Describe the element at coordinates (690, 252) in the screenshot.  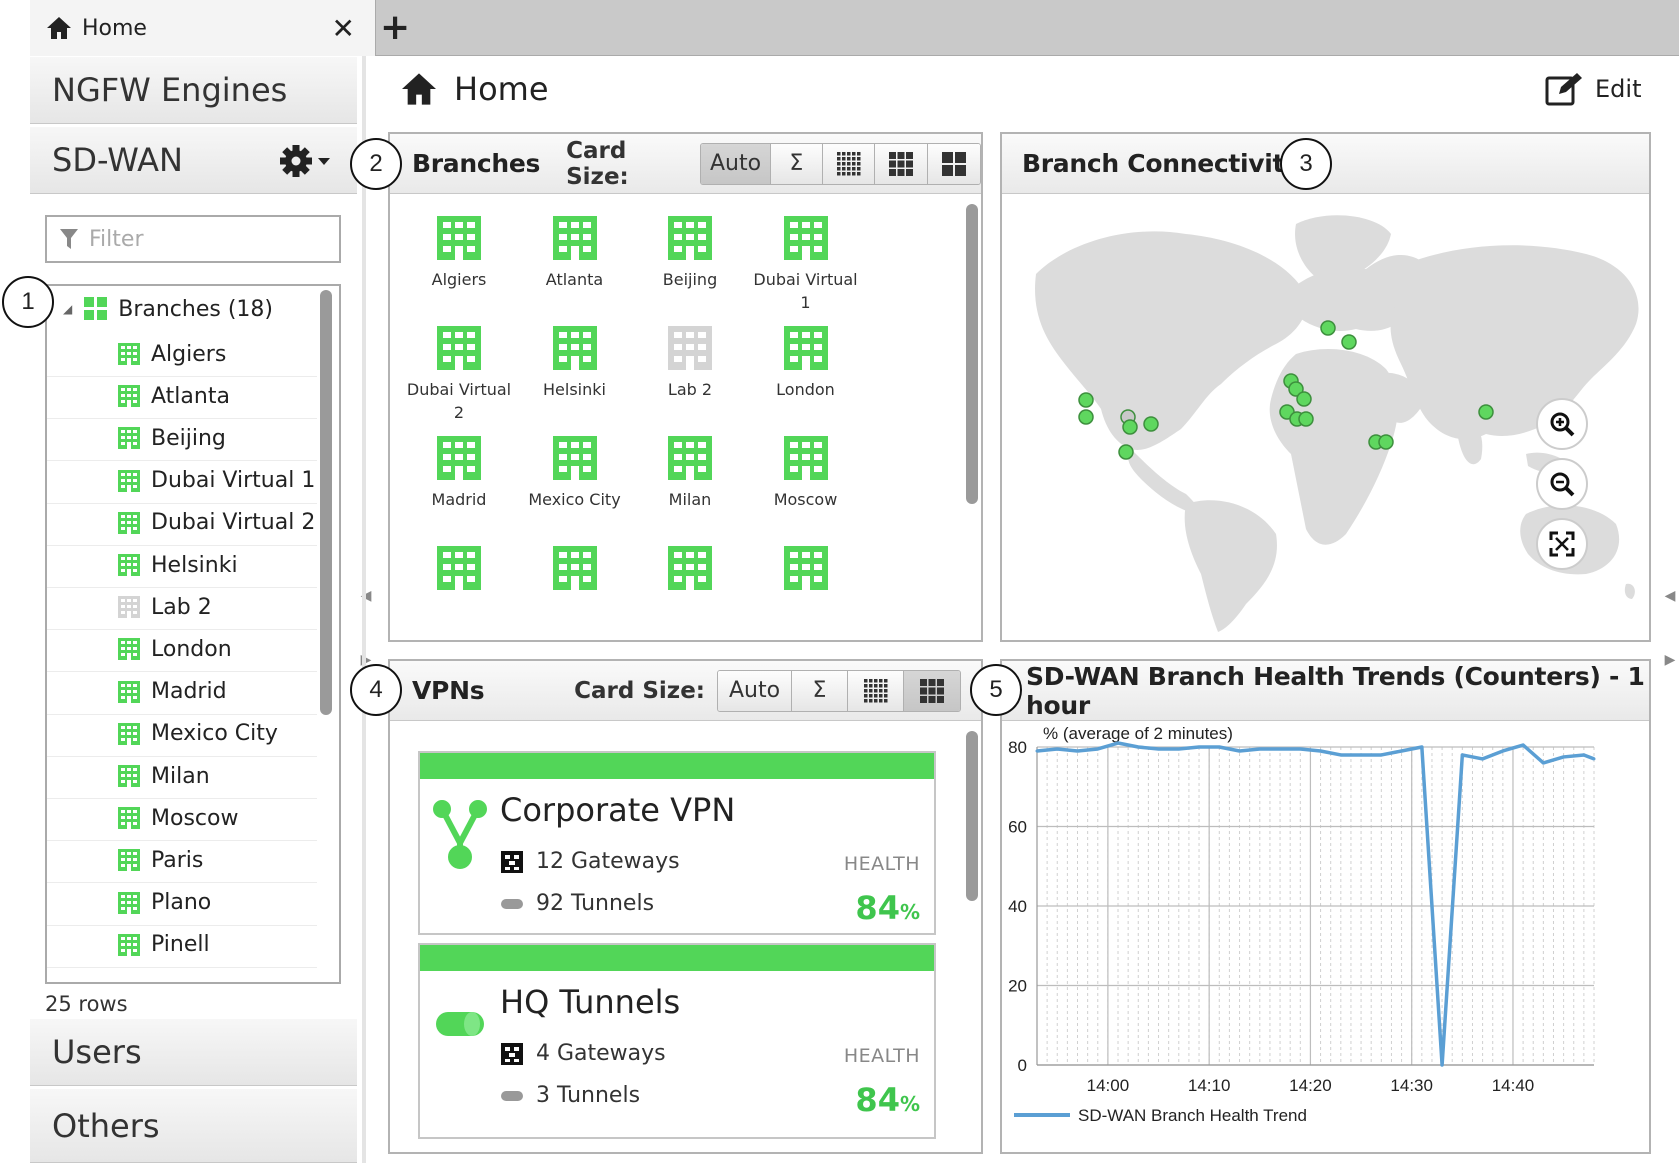
I see `branch-card: Beijing` at that location.